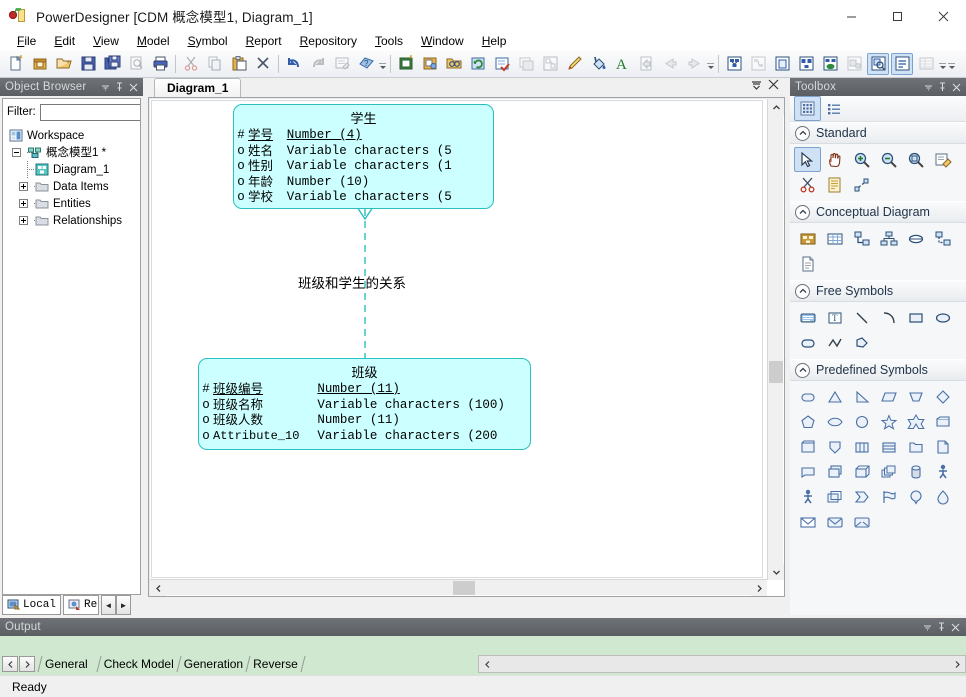 The height and width of the screenshot is (697, 966). Describe the element at coordinates (861, 471) in the screenshot. I see `shape-cube-icon` at that location.